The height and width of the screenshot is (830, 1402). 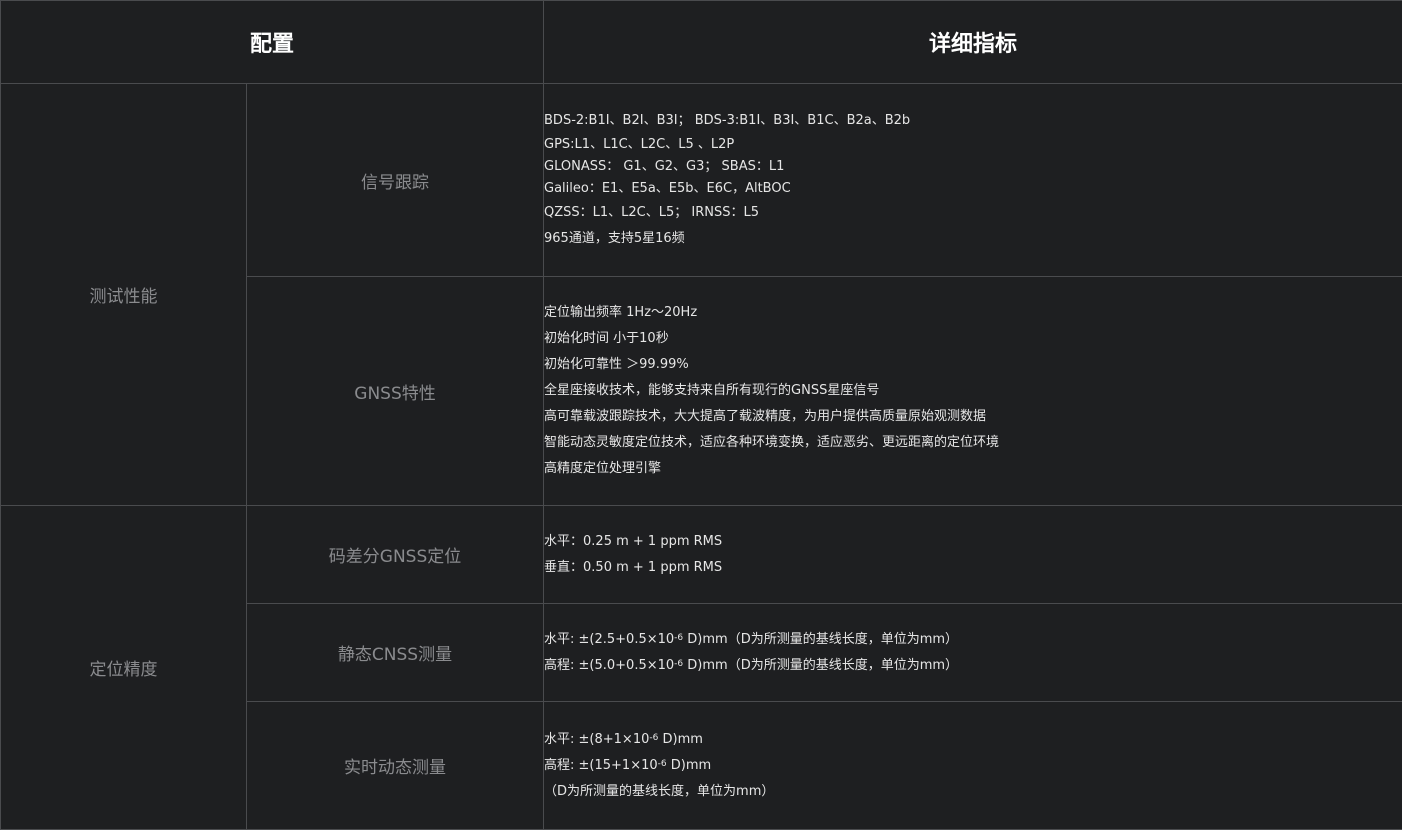 I want to click on header-row: 配置 详细指标, so click(x=701, y=42).